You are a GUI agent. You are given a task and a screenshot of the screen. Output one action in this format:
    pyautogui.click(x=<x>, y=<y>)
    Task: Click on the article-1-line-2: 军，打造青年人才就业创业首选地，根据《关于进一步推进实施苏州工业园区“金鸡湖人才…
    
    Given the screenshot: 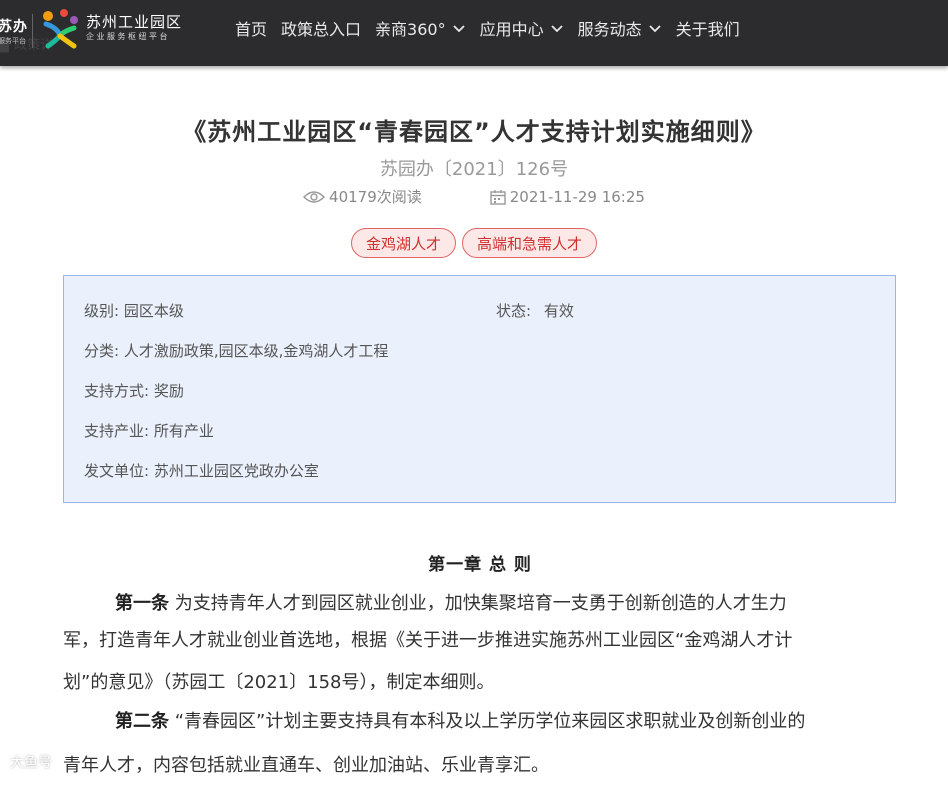 What is the action you would take?
    pyautogui.click(x=428, y=640)
    